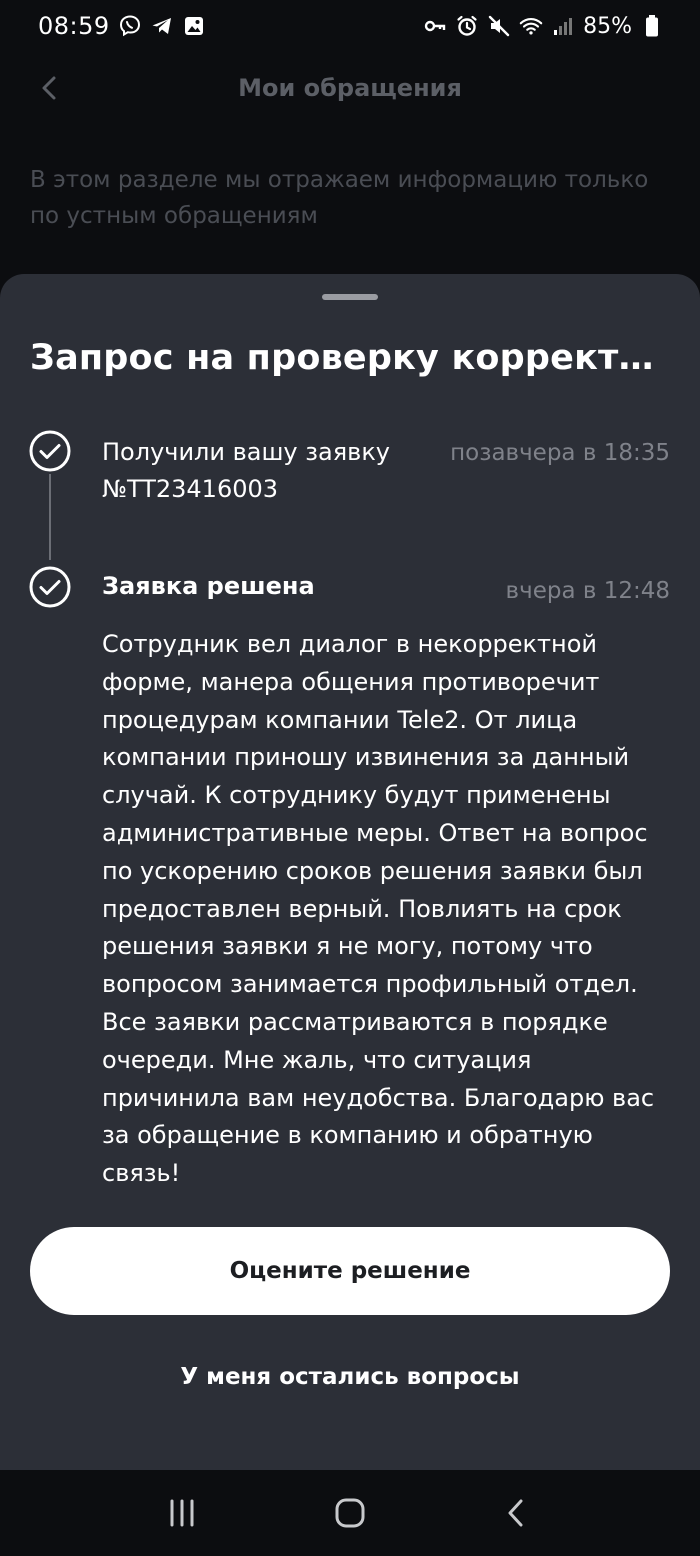  I want to click on status-bar-left: 08:59, so click(122, 26).